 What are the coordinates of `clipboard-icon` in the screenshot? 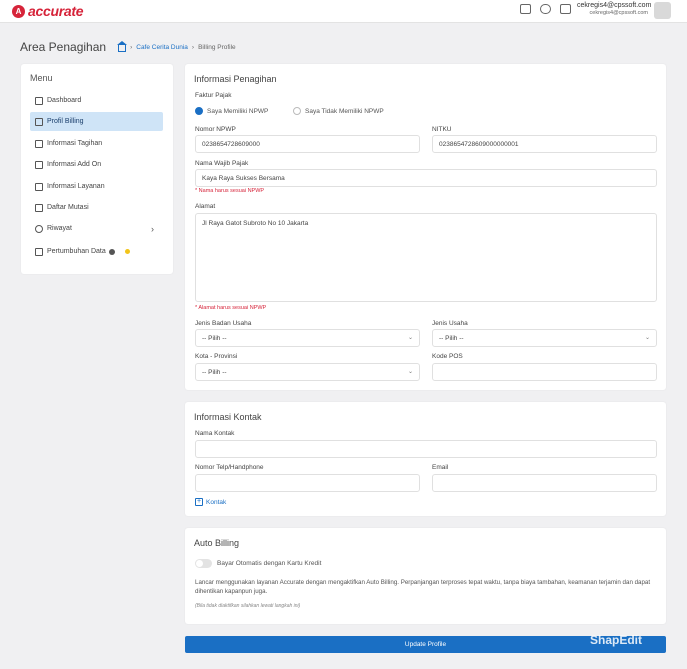 It's located at (39, 207).